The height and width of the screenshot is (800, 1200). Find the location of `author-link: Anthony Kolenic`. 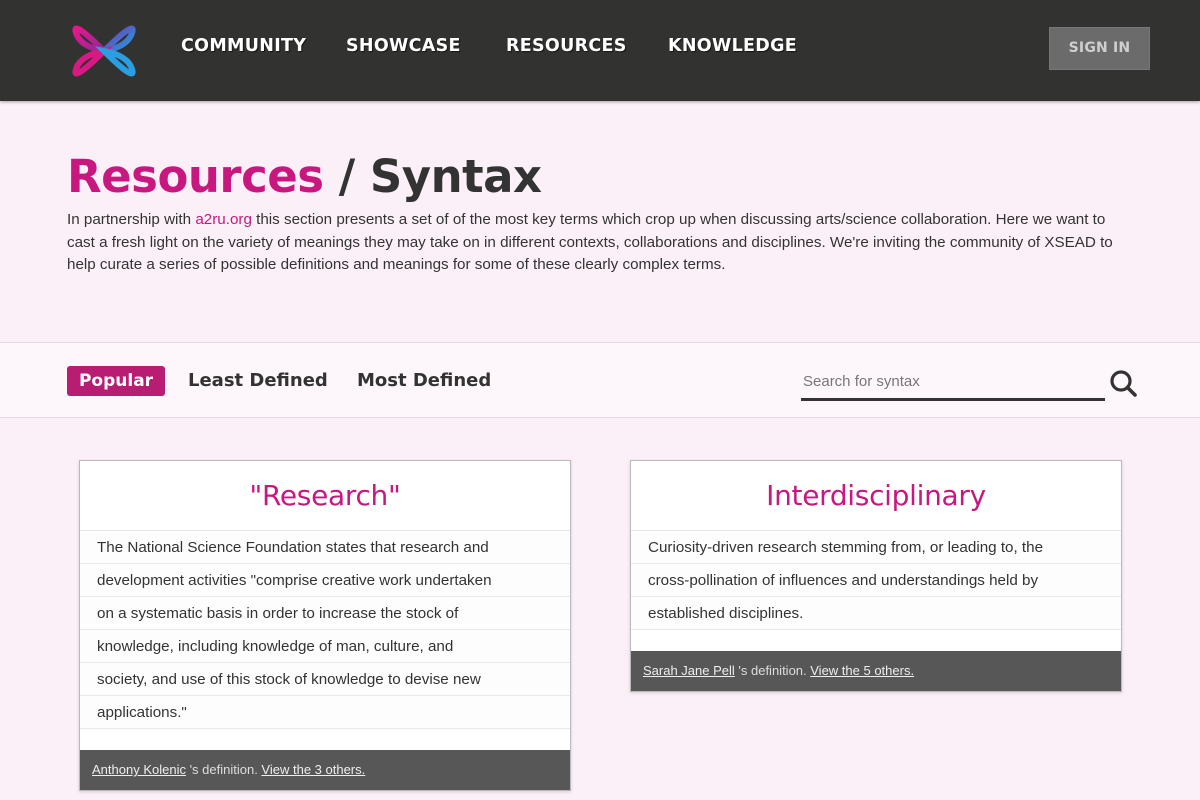

author-link: Anthony Kolenic is located at coordinates (139, 769).